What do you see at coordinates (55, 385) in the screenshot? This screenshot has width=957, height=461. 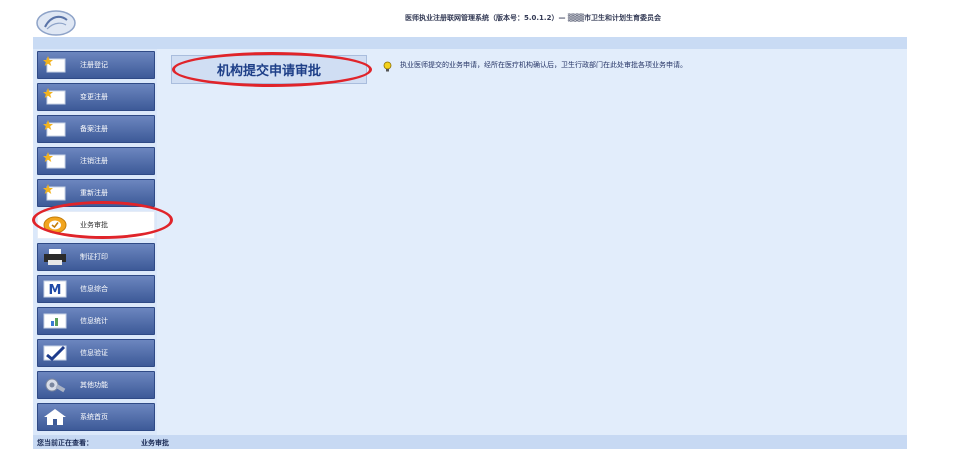 I see `tools-icon` at bounding box center [55, 385].